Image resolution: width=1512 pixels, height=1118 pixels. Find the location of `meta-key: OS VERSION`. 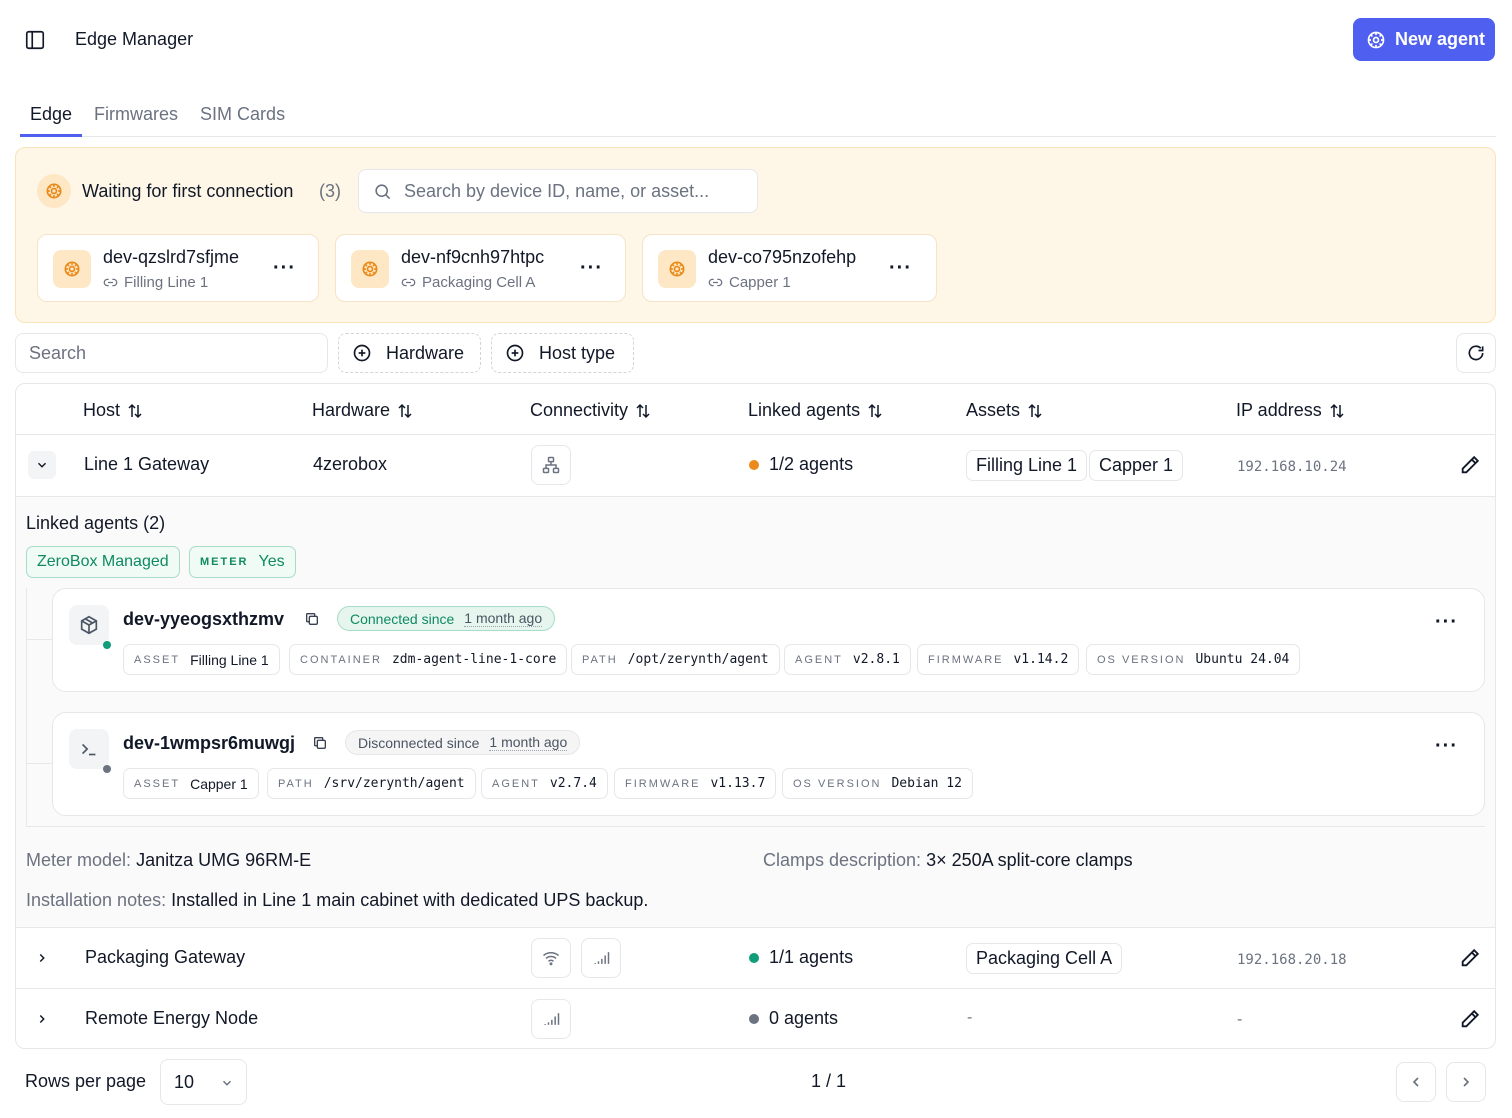

meta-key: OS VERSION is located at coordinates (837, 783).